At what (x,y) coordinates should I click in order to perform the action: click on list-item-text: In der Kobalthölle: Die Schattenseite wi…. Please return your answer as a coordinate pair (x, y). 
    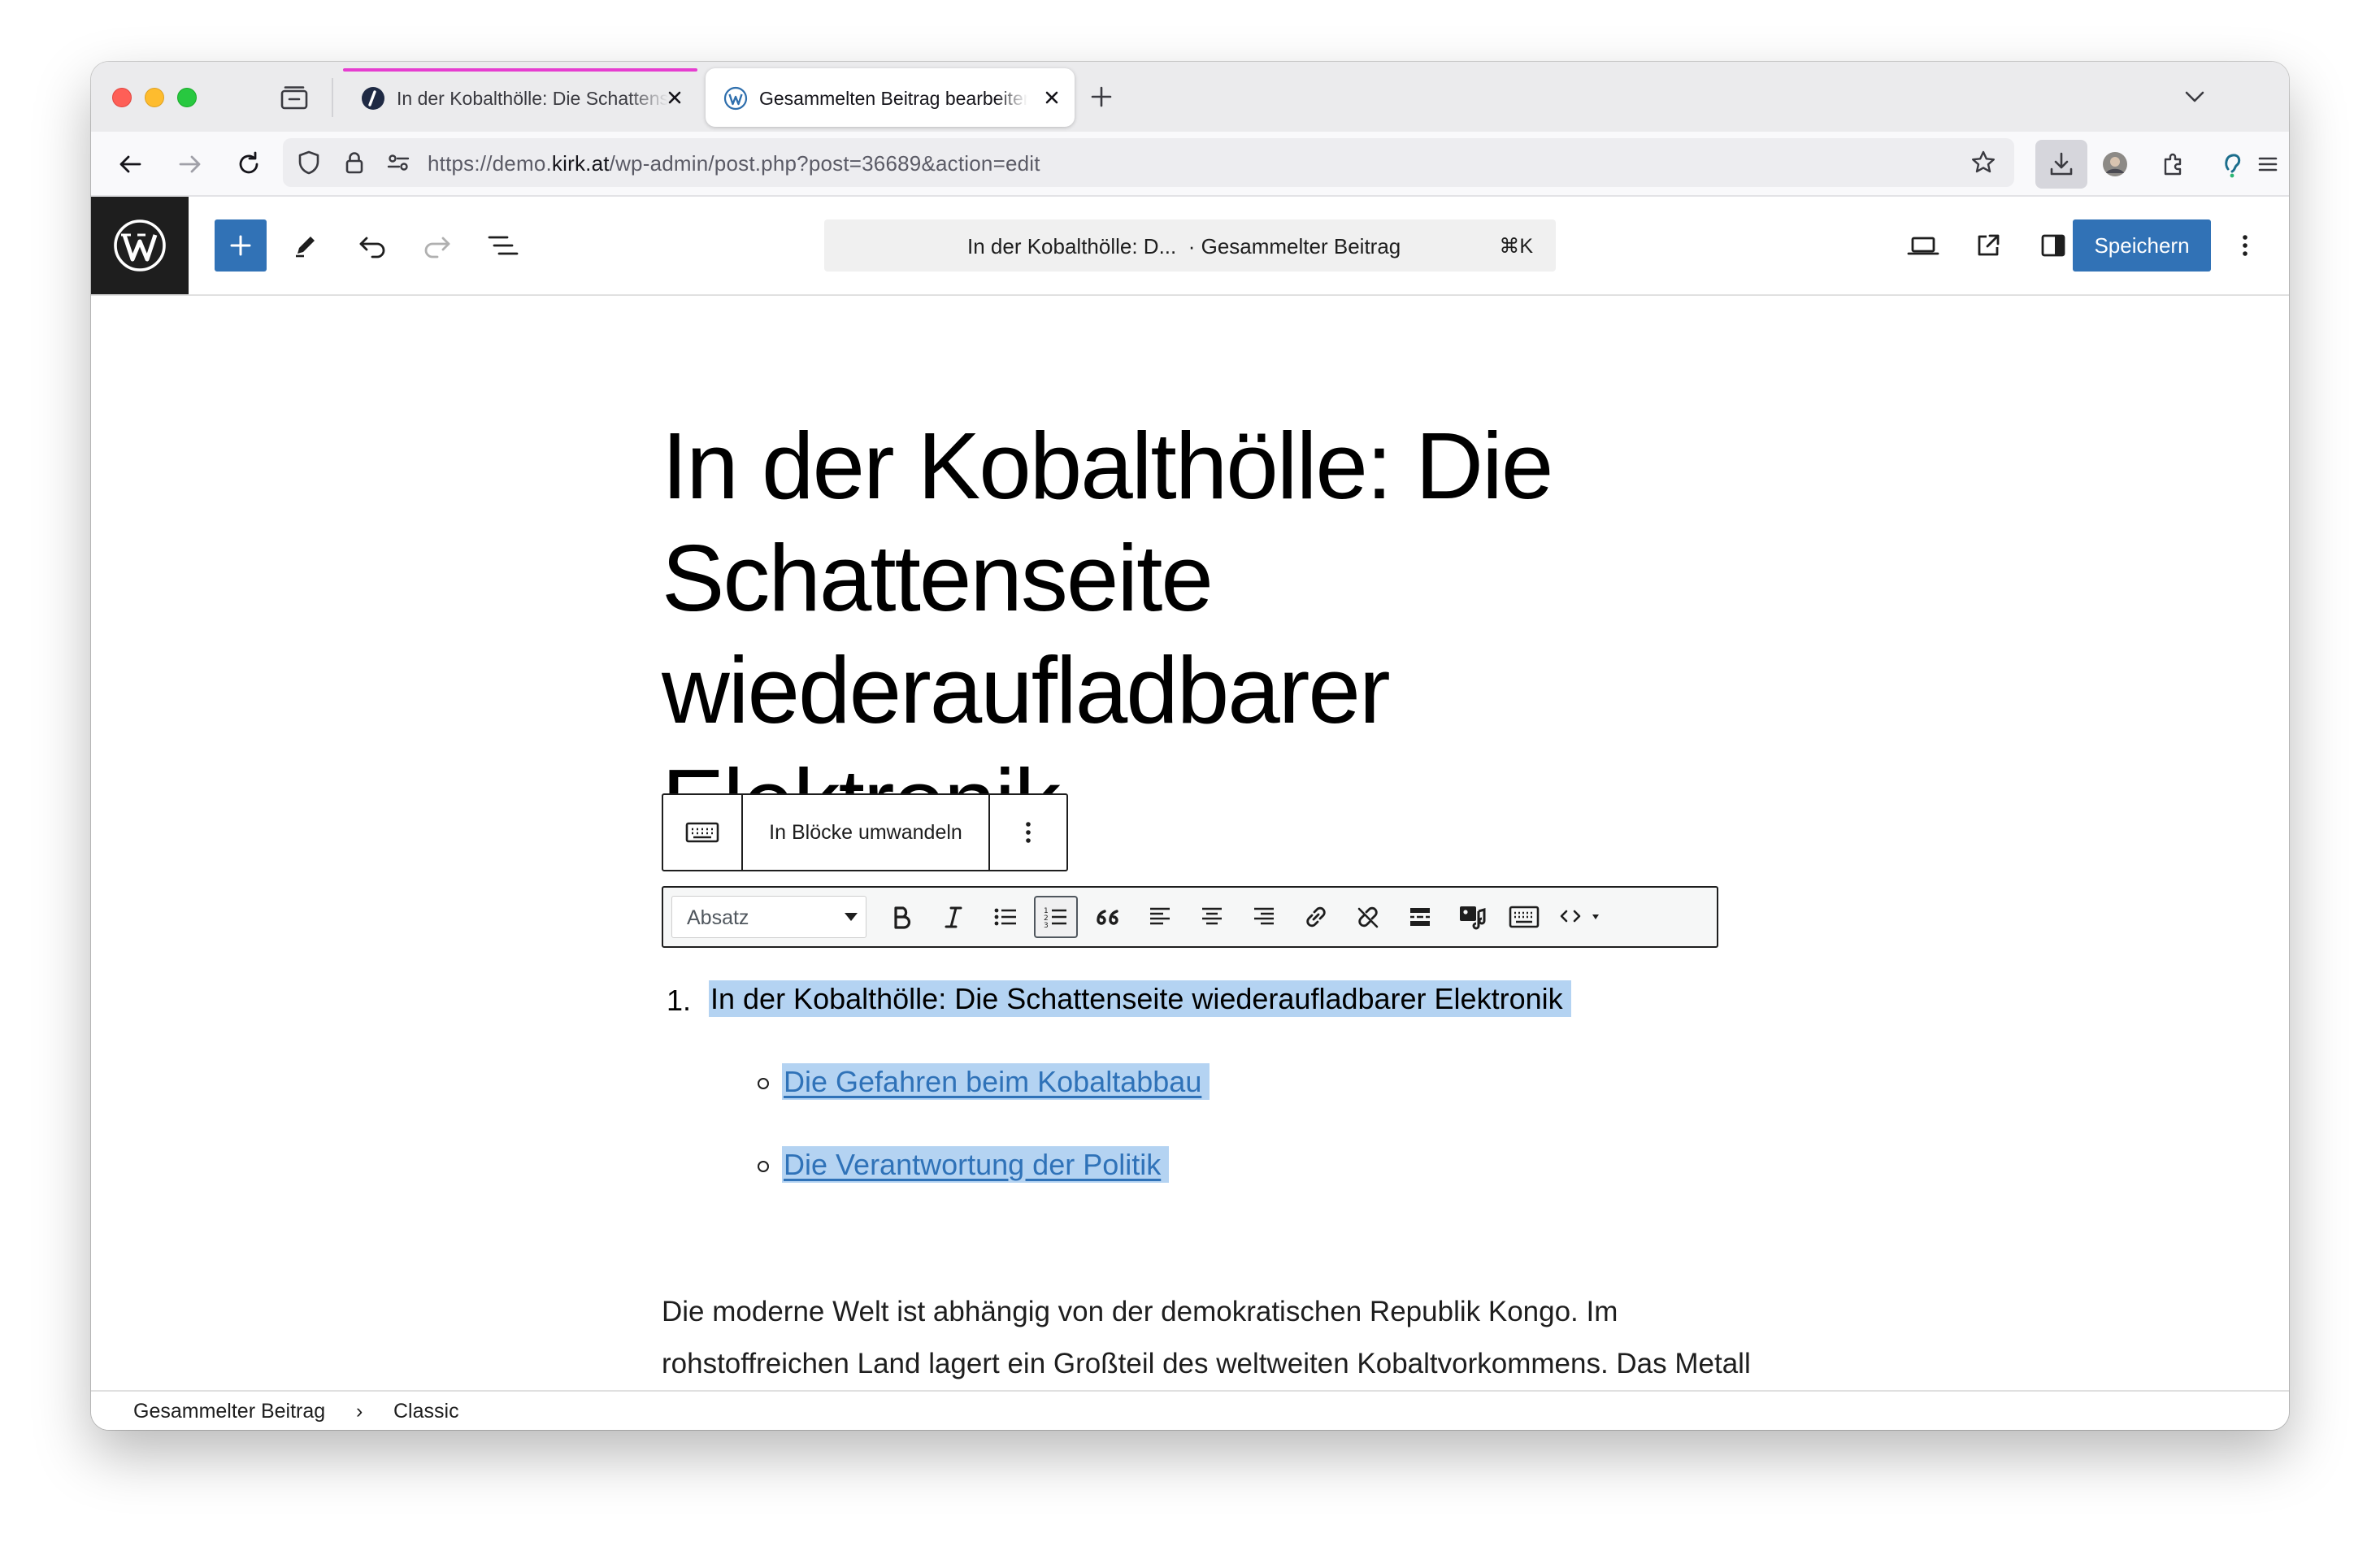
    Looking at the image, I should click on (1140, 998).